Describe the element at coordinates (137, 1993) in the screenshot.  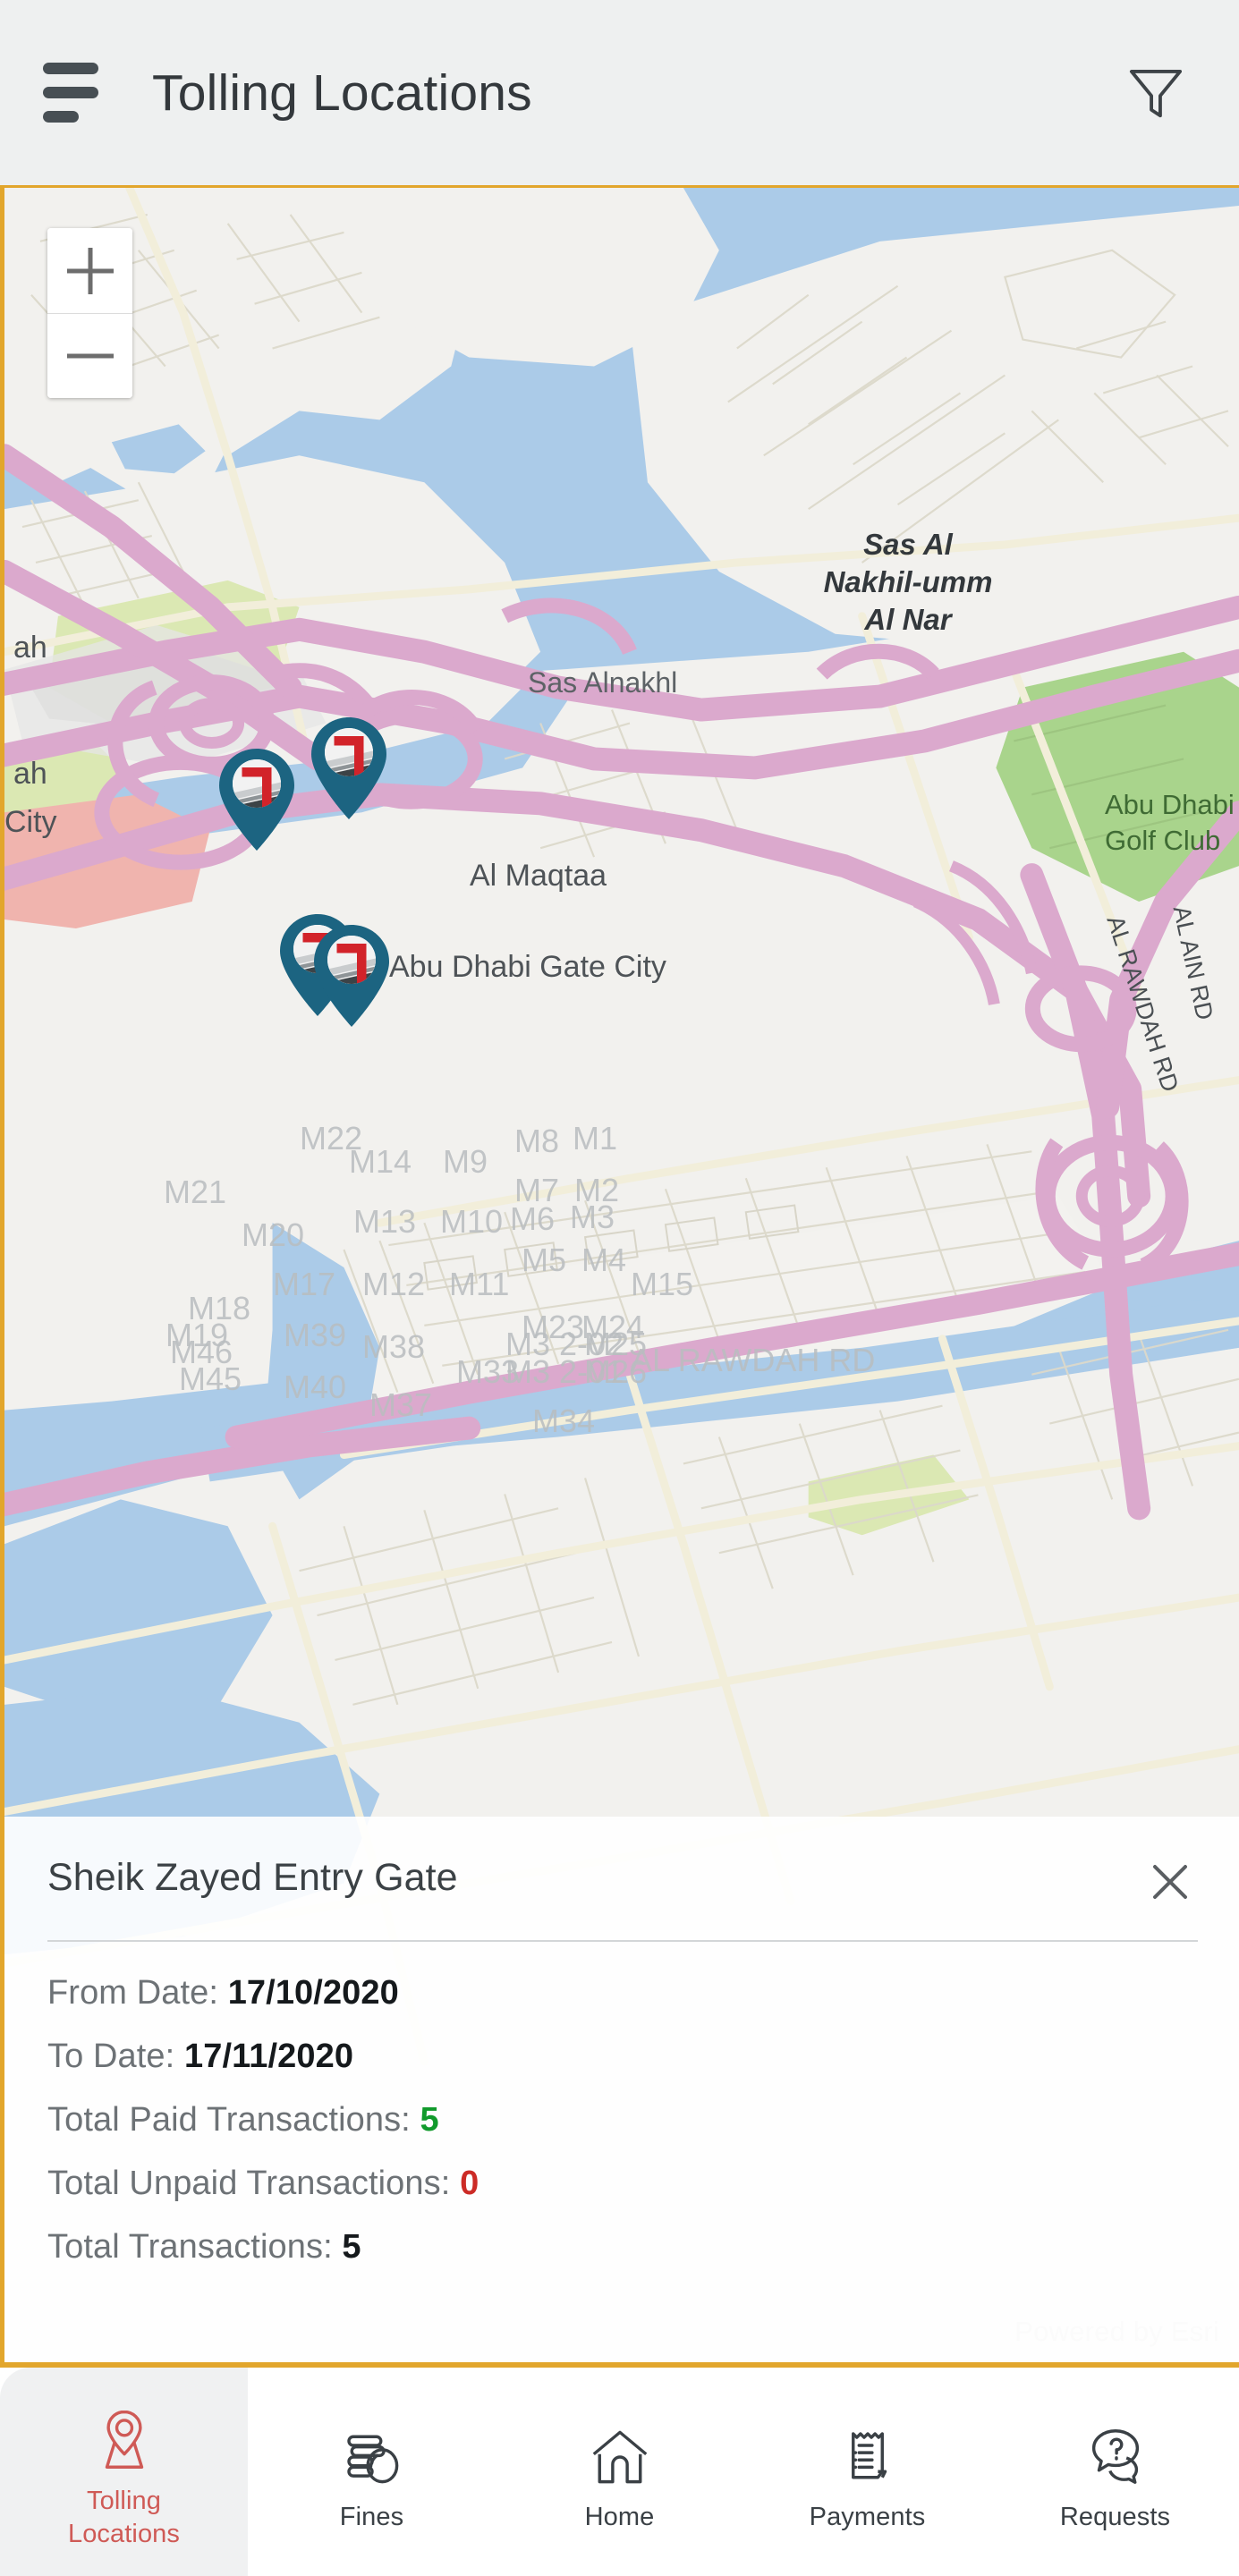
I see `info-row-label: From Date:` at that location.